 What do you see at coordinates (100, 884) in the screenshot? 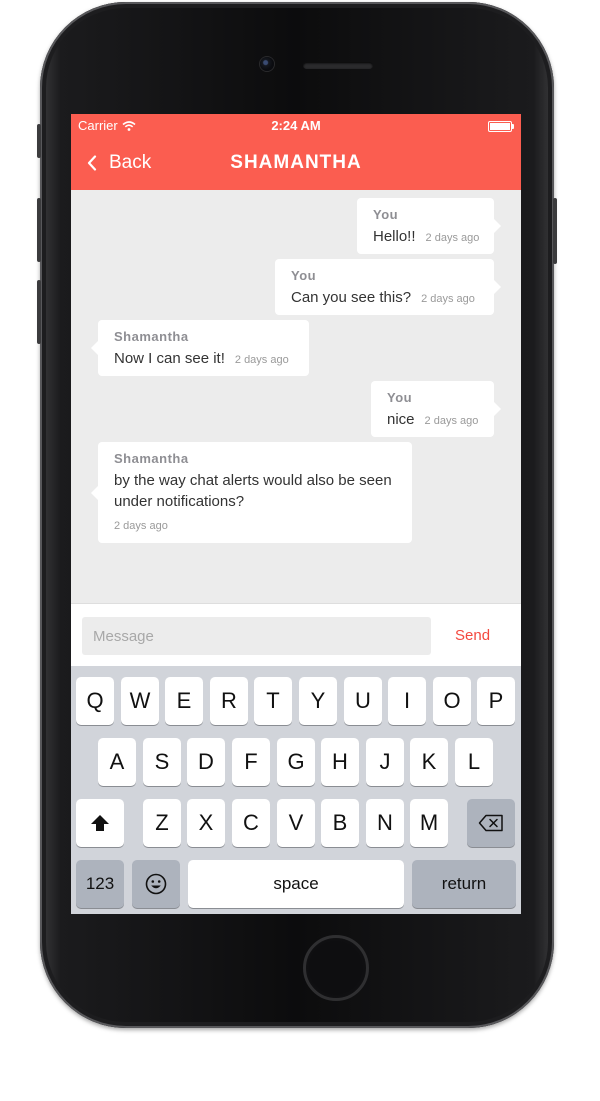
I see `numbers-key: 123` at bounding box center [100, 884].